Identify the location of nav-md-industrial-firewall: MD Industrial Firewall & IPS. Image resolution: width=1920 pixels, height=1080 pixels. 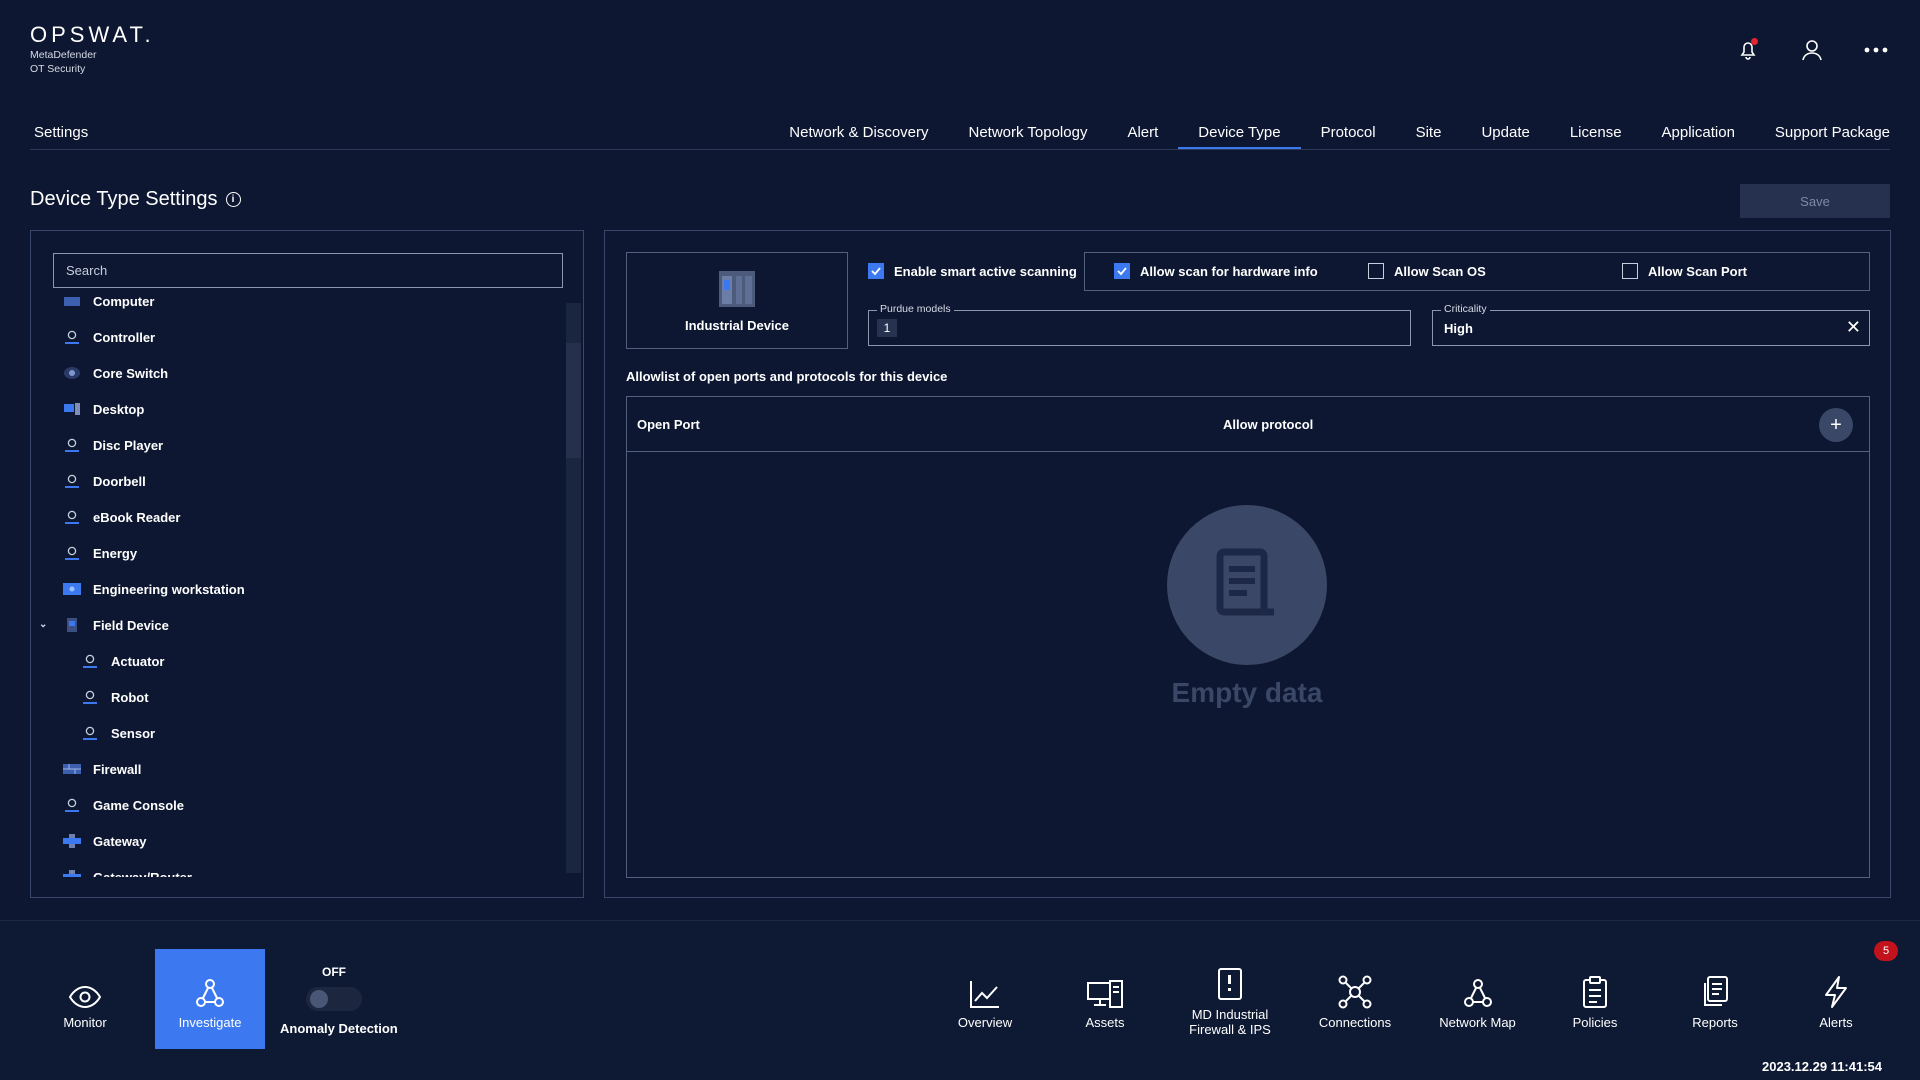
(1230, 999).